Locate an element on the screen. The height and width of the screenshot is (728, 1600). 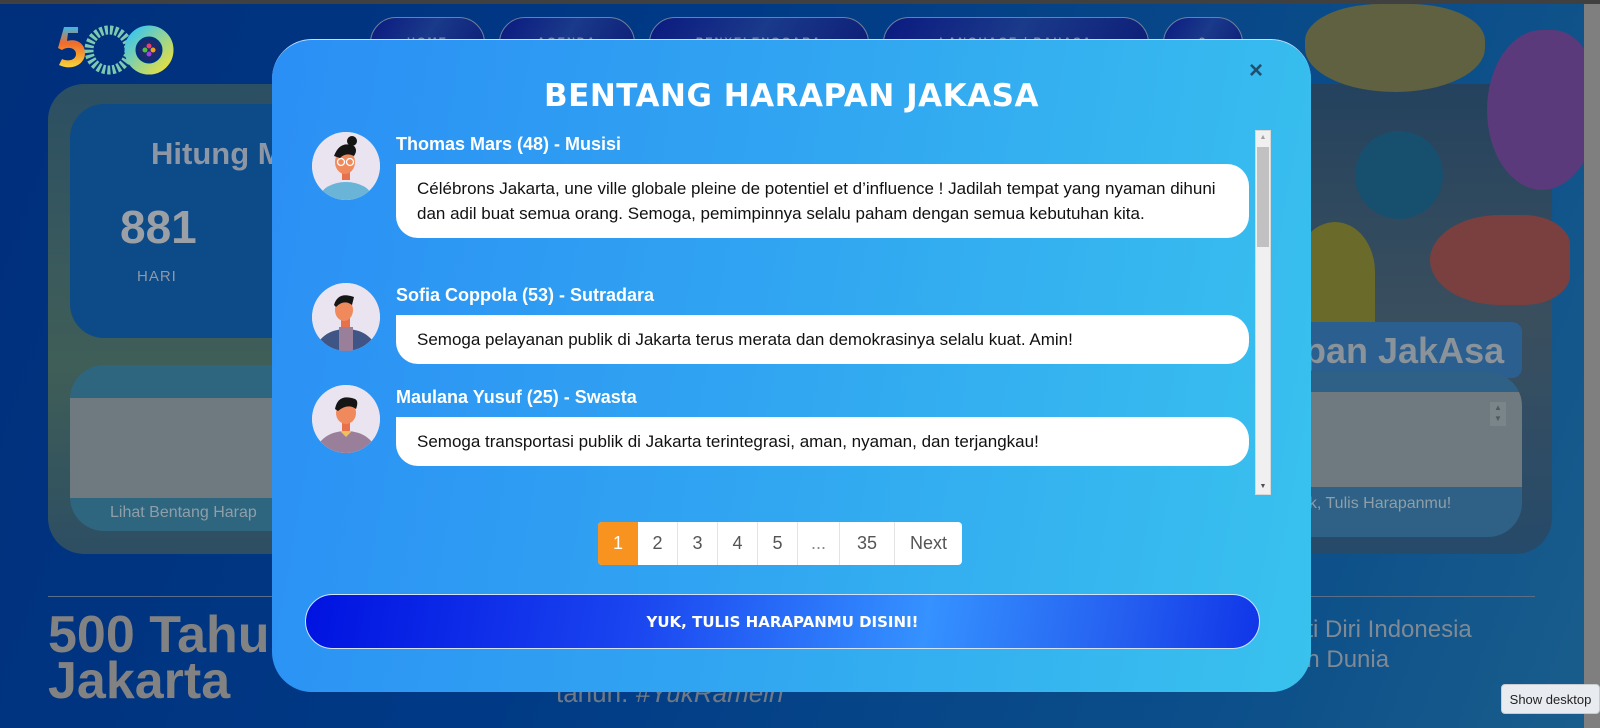
scroll-down-icon: ▼ is located at coordinates (1263, 487).